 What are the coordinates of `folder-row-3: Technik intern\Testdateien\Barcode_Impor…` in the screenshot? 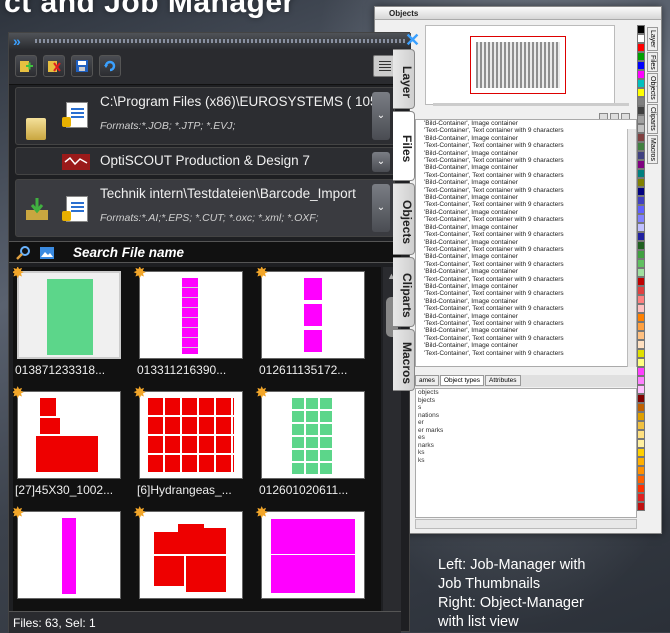 It's located at (205, 208).